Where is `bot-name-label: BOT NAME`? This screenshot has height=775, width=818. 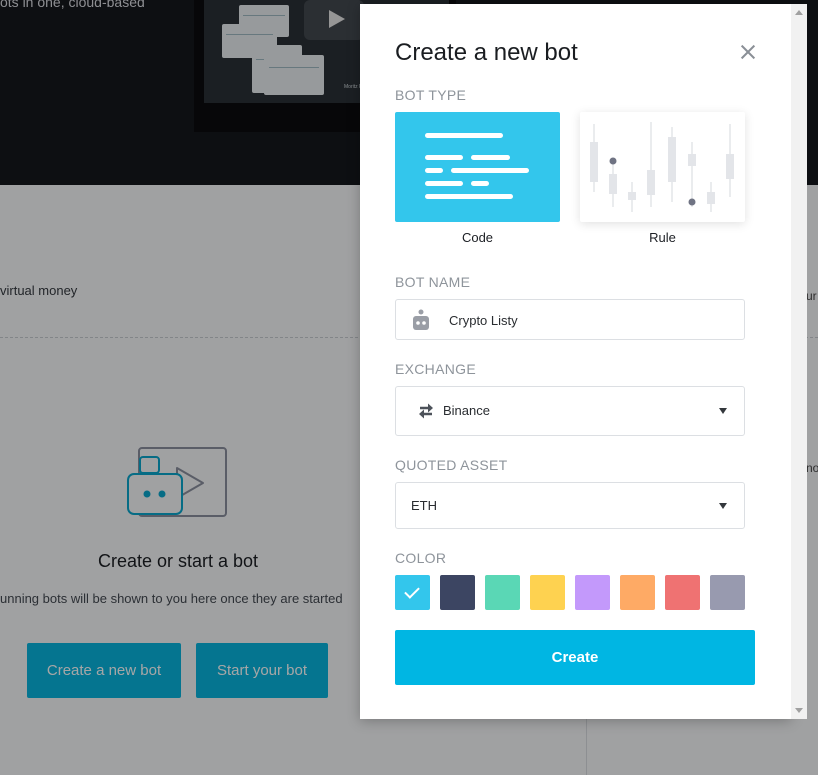 bot-name-label: BOT NAME is located at coordinates (433, 282).